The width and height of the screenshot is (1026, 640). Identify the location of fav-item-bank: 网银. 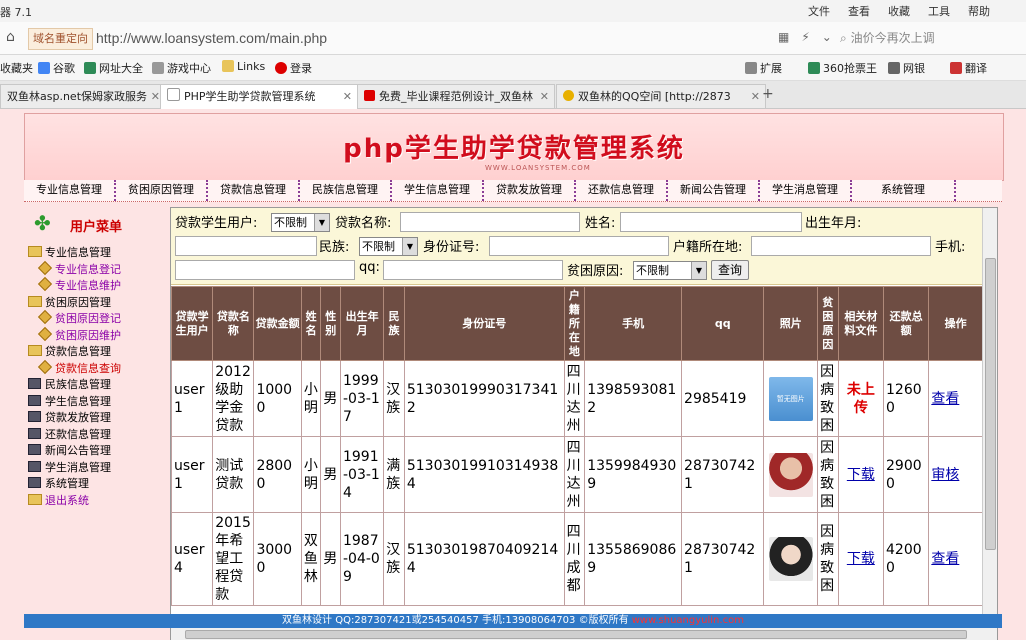
(906, 68).